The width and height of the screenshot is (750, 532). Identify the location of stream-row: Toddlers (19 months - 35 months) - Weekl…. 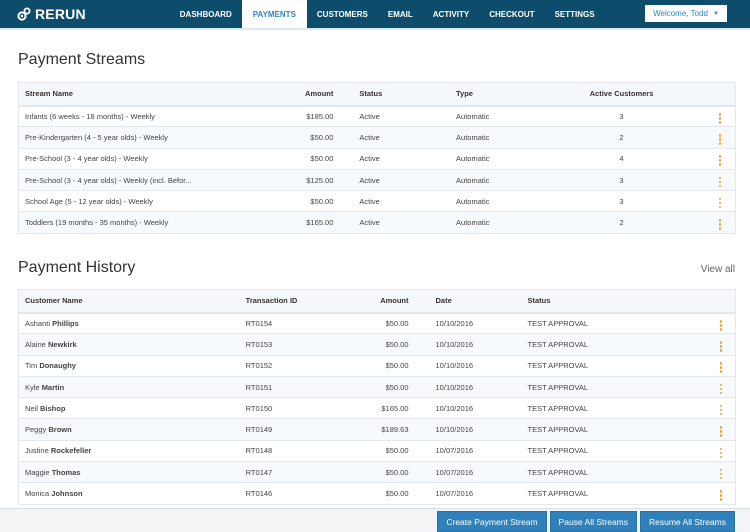
(377, 222).